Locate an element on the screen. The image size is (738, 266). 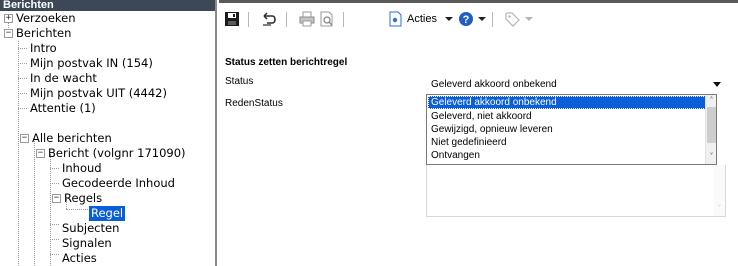
tree-item-label: Verzoeken is located at coordinates (46, 18).